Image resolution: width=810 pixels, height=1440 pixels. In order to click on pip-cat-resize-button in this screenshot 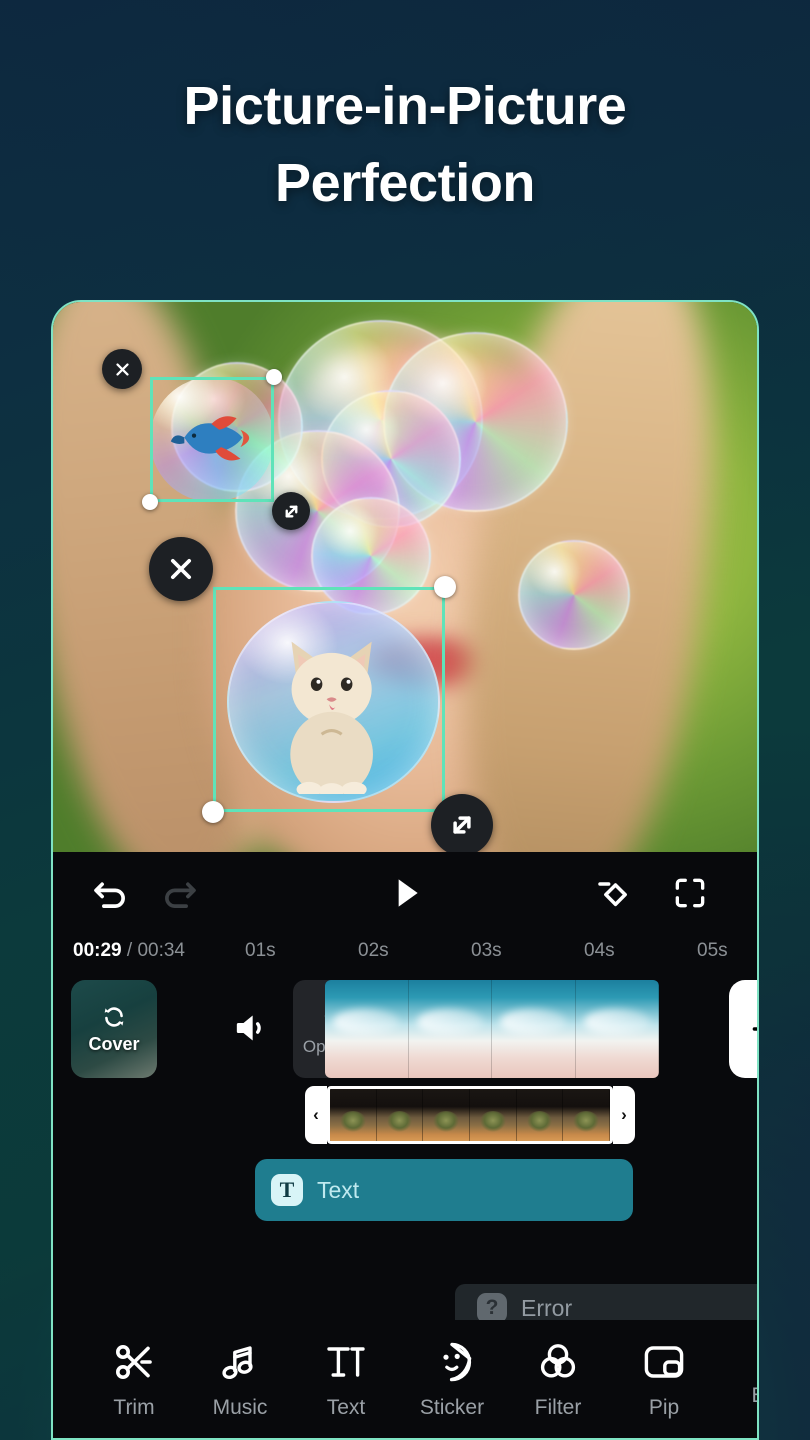, I will do `click(462, 823)`.